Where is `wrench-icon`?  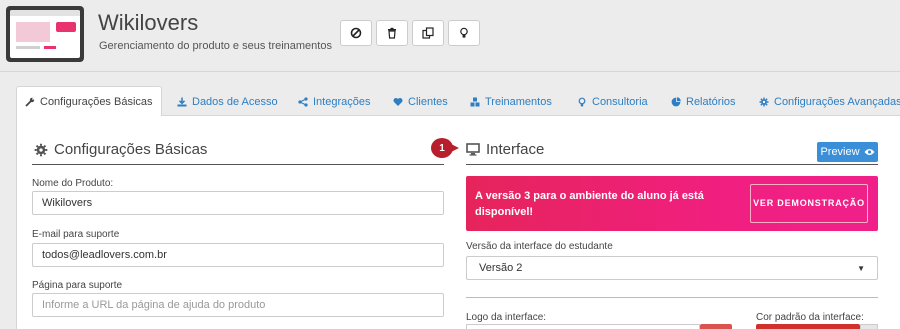
wrench-icon is located at coordinates (30, 102).